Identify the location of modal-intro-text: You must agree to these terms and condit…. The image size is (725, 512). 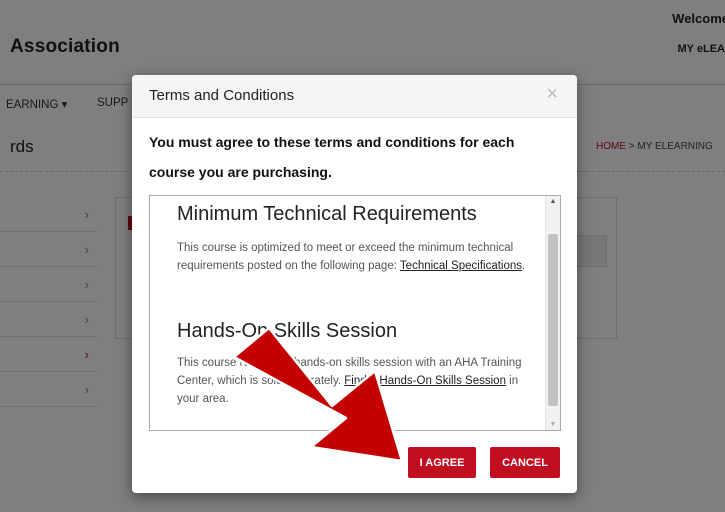
(332, 157).